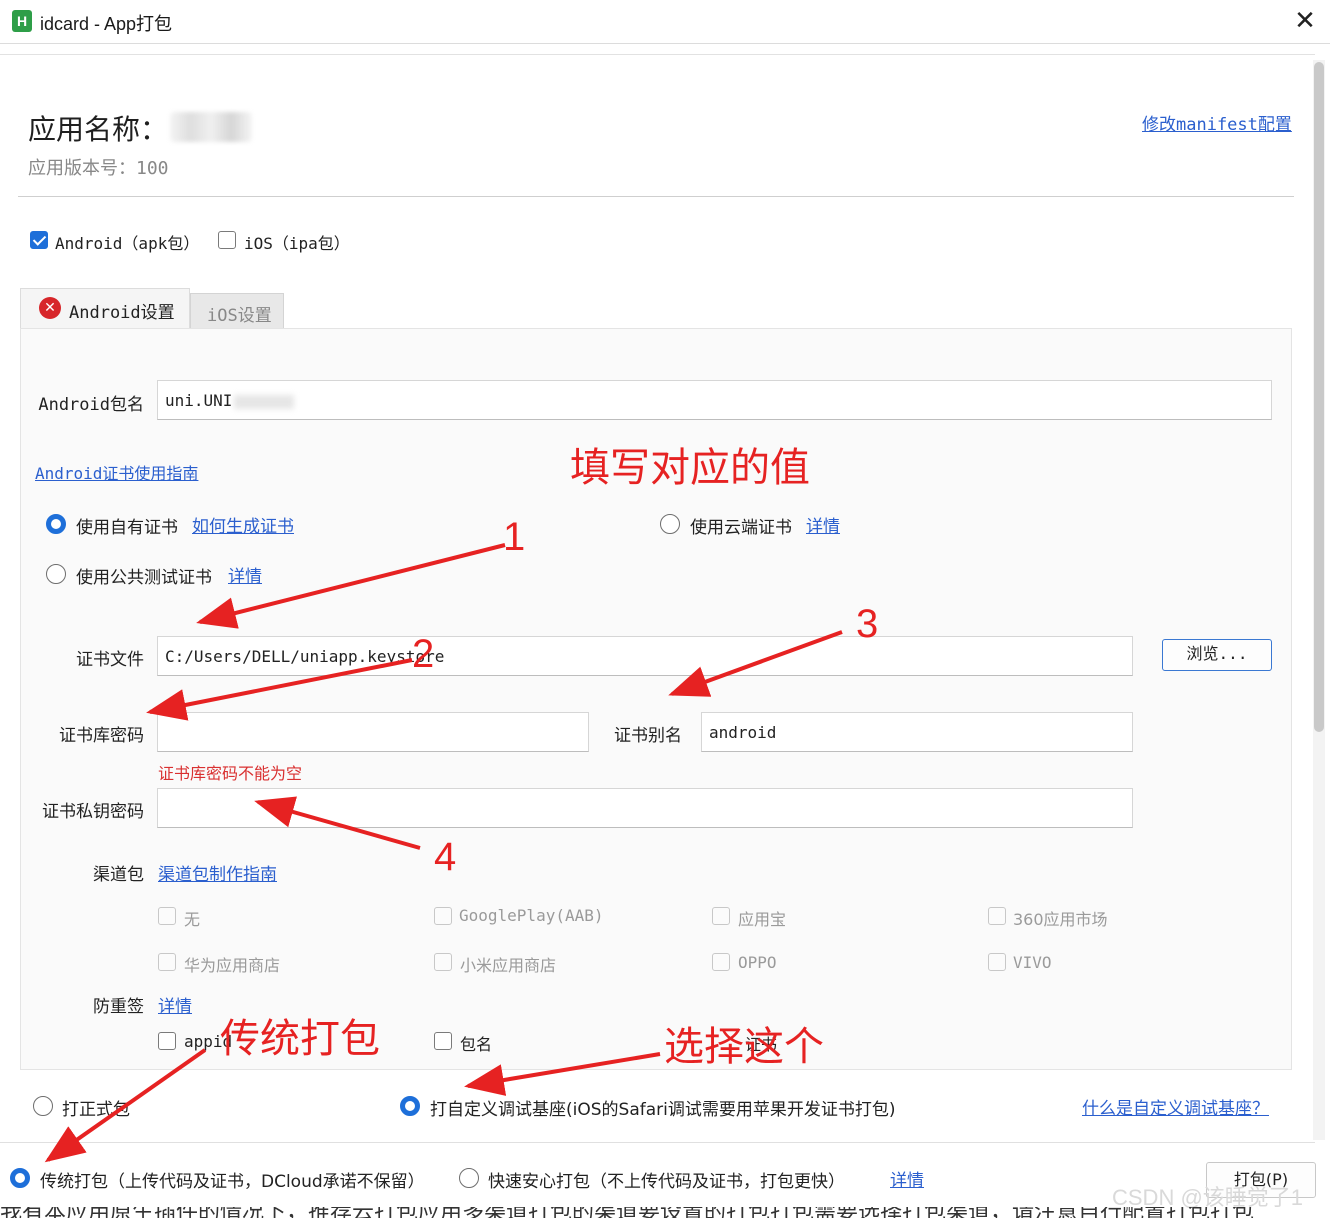  Describe the element at coordinates (297, 243) in the screenshot. I see `ios-checkbox-label: iOS（ipa包）` at that location.